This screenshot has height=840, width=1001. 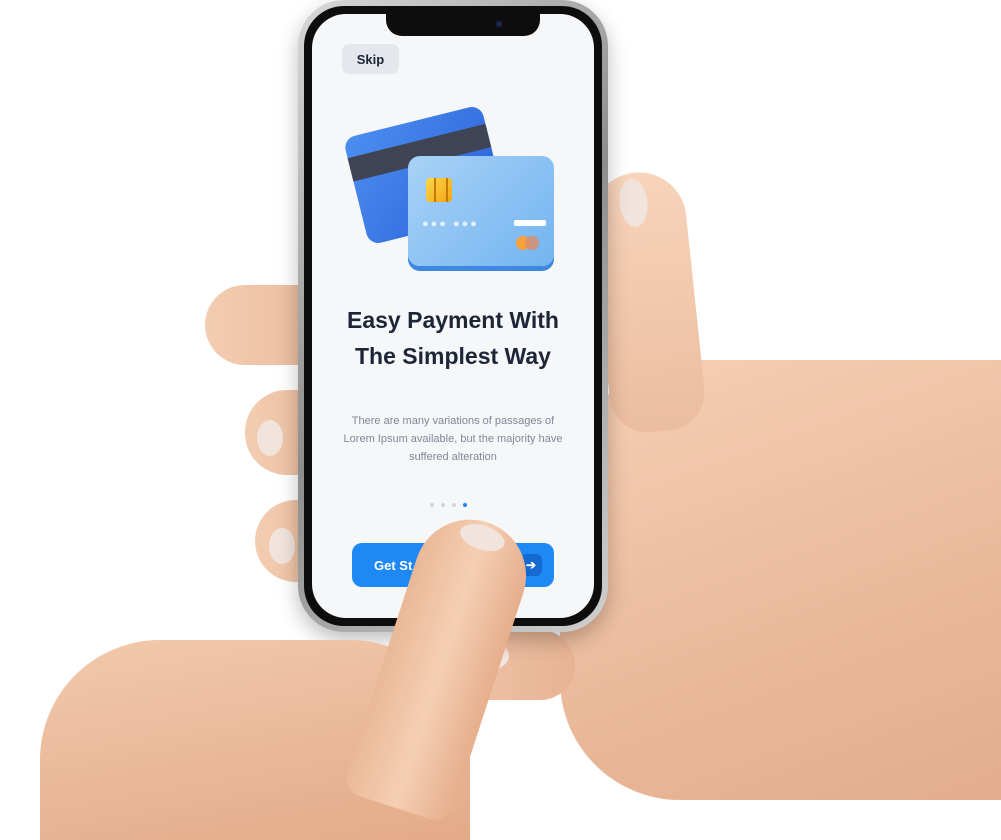 What do you see at coordinates (530, 223) in the screenshot?
I see `card-name-bar` at bounding box center [530, 223].